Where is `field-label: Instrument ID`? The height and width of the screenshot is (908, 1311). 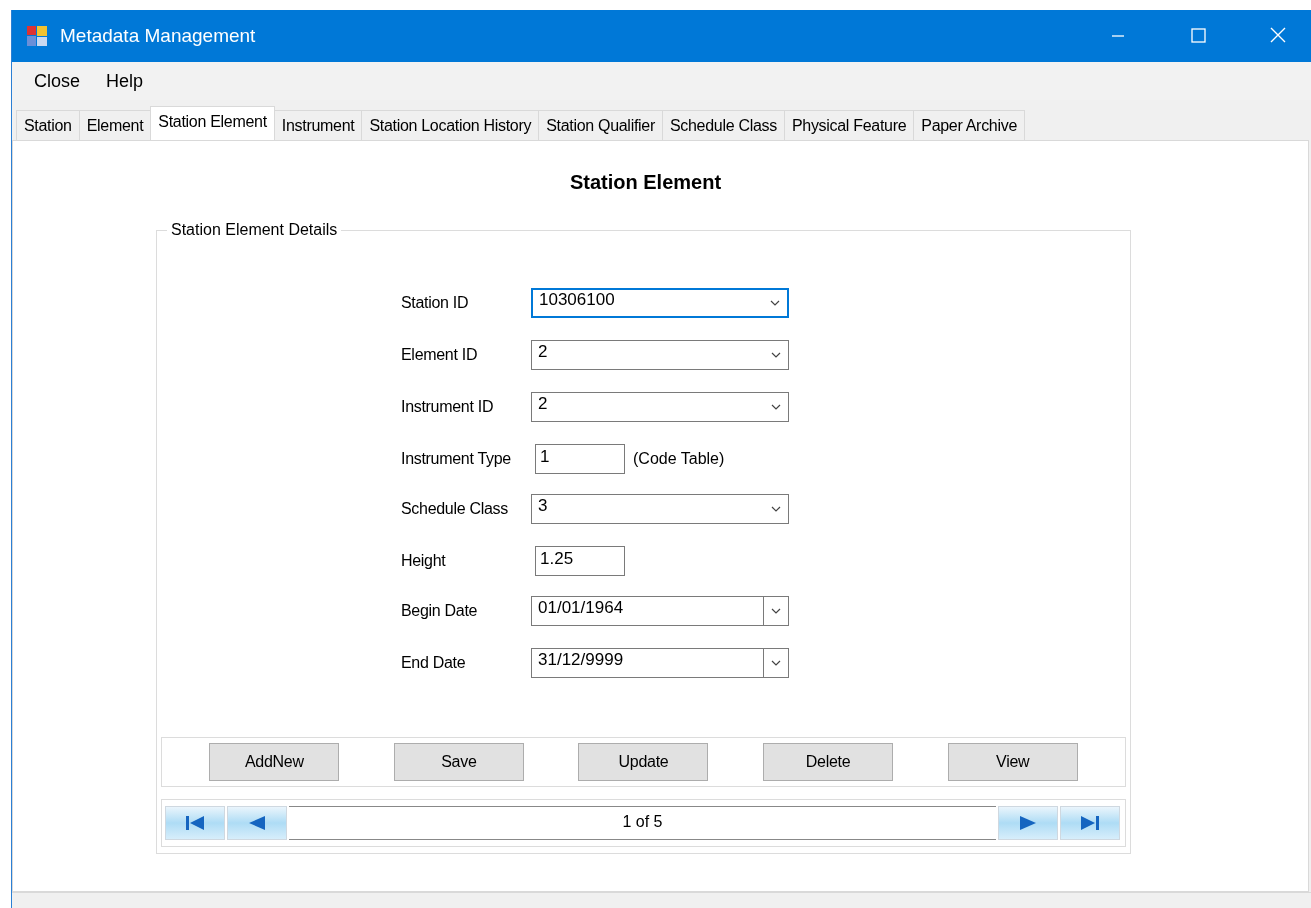 field-label: Instrument ID is located at coordinates (448, 407).